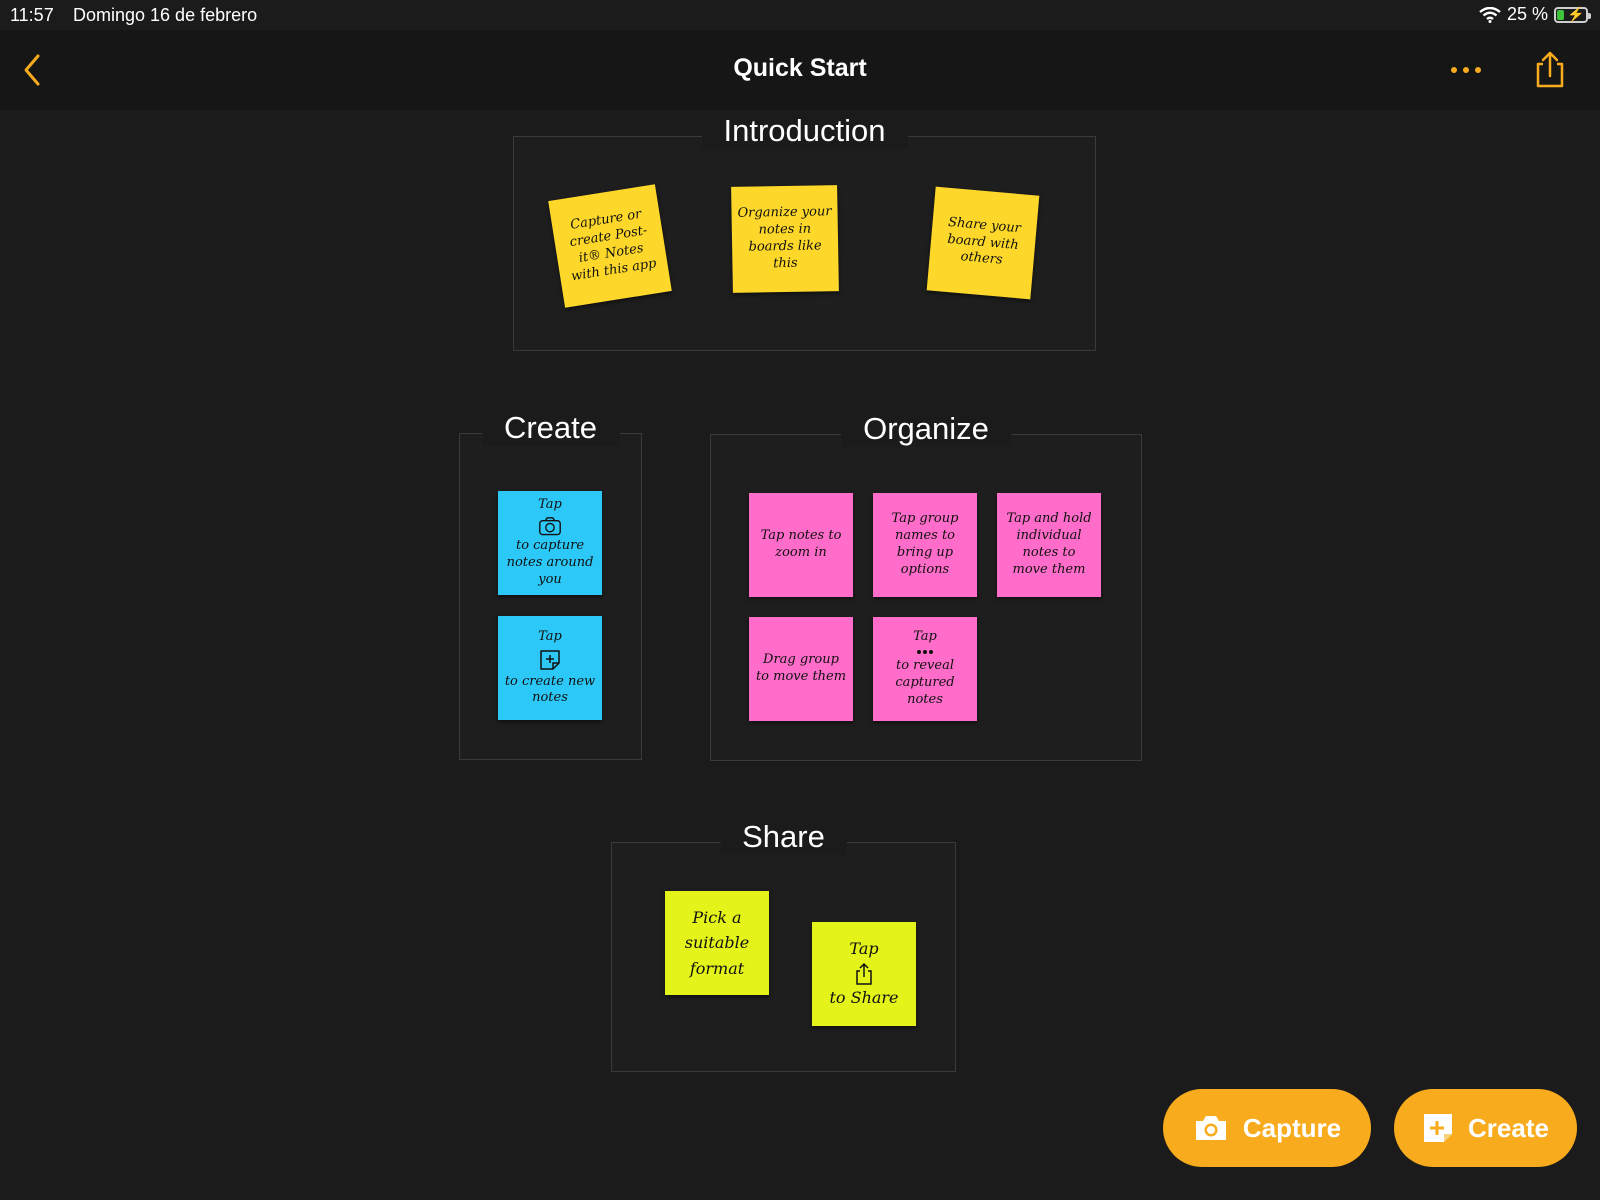 This screenshot has width=1600, height=1200. I want to click on create-button: Create, so click(1485, 1128).